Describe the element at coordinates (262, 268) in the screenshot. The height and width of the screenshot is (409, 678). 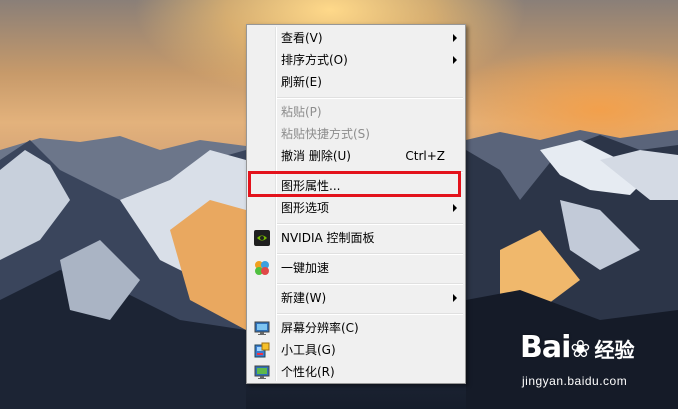
I see `accelerate-icon` at that location.